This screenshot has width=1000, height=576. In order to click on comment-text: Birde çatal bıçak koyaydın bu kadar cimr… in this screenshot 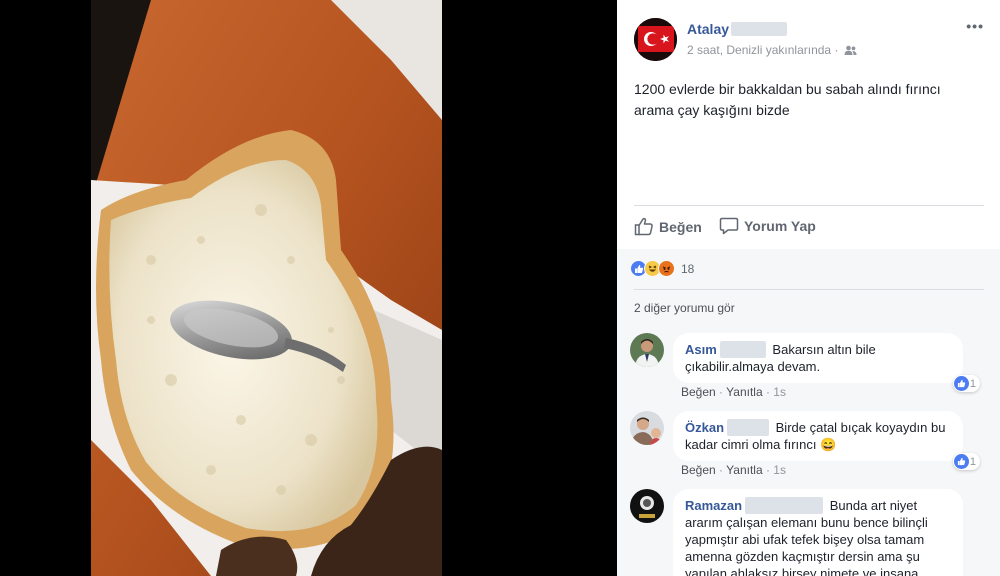, I will do `click(815, 436)`.